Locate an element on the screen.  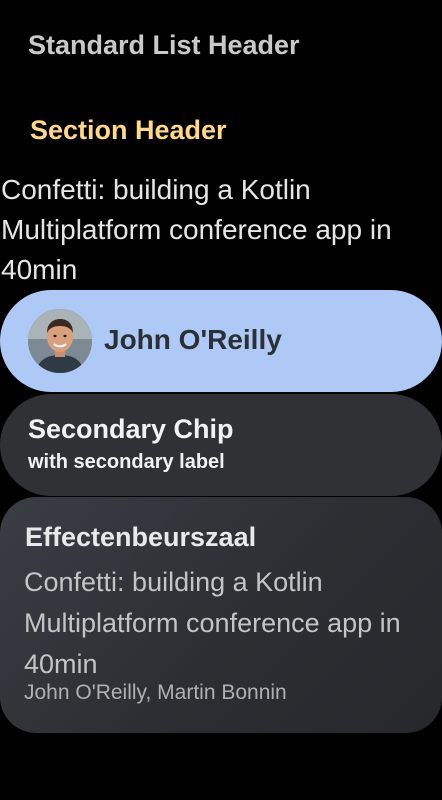
list-header: Standard List Header is located at coordinates (164, 45).